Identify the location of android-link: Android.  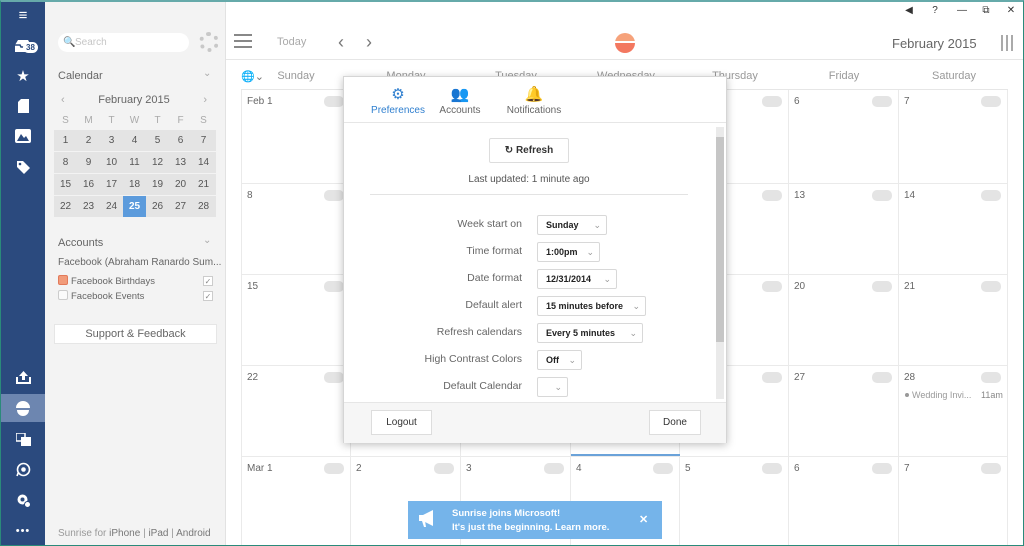
(193, 533).